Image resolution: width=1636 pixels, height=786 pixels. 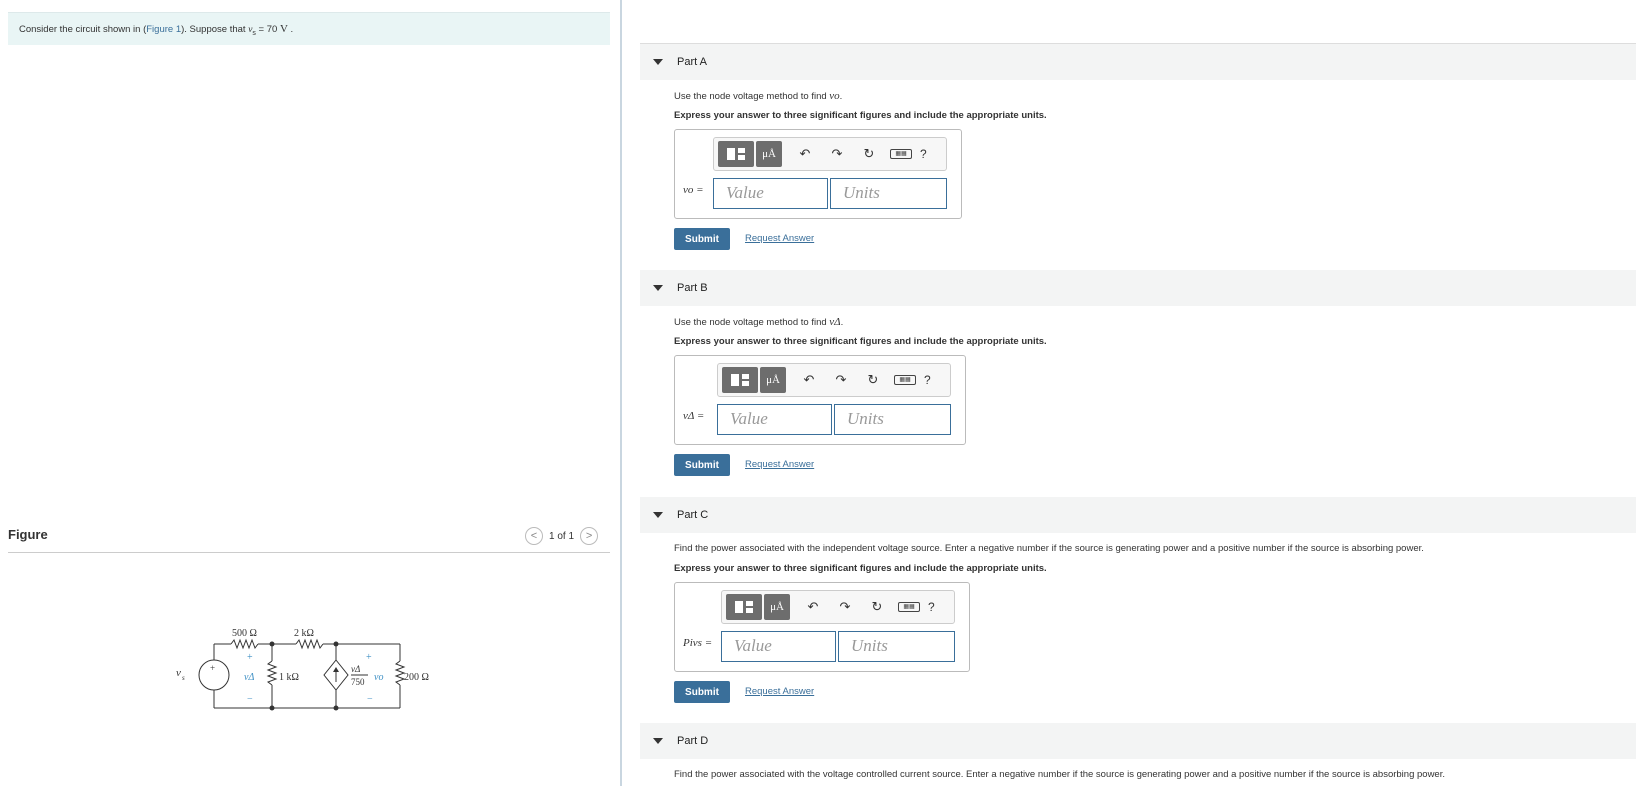 I want to click on figure-counter: 1 of 1, so click(x=562, y=536).